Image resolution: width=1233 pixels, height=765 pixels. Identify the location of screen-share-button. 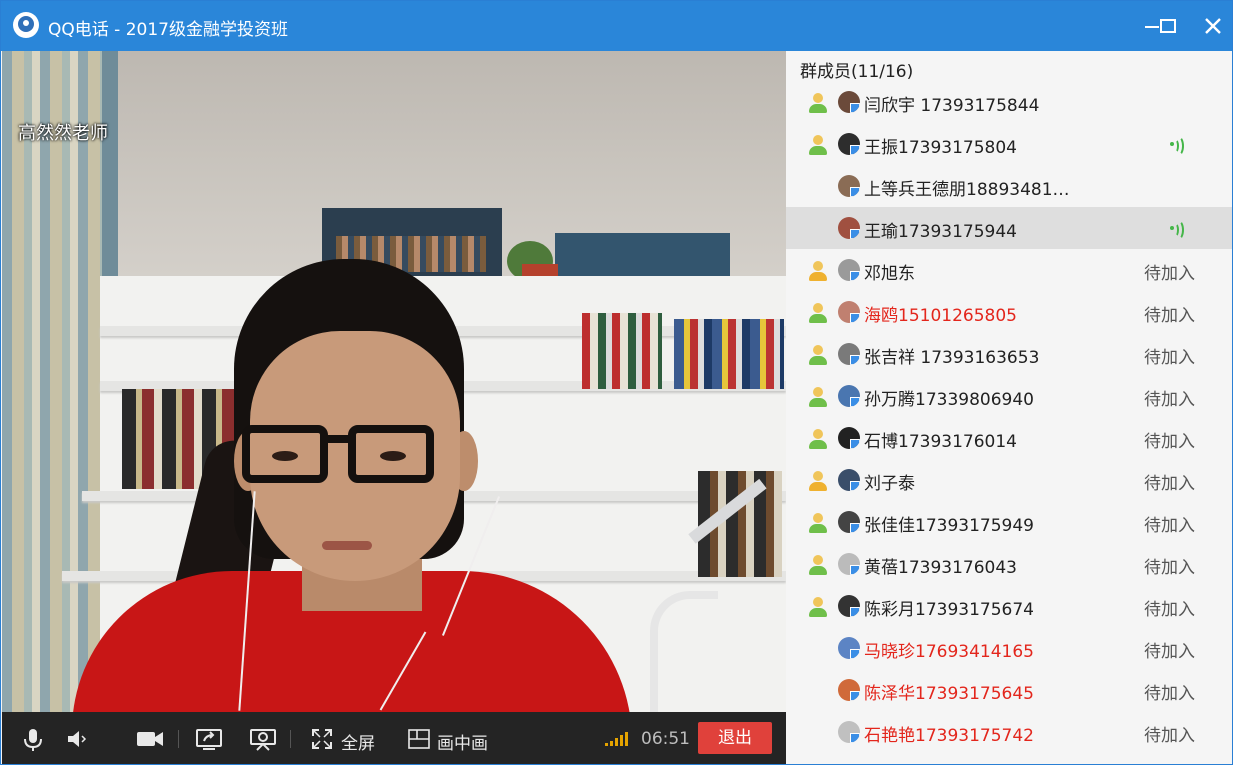
(209, 739).